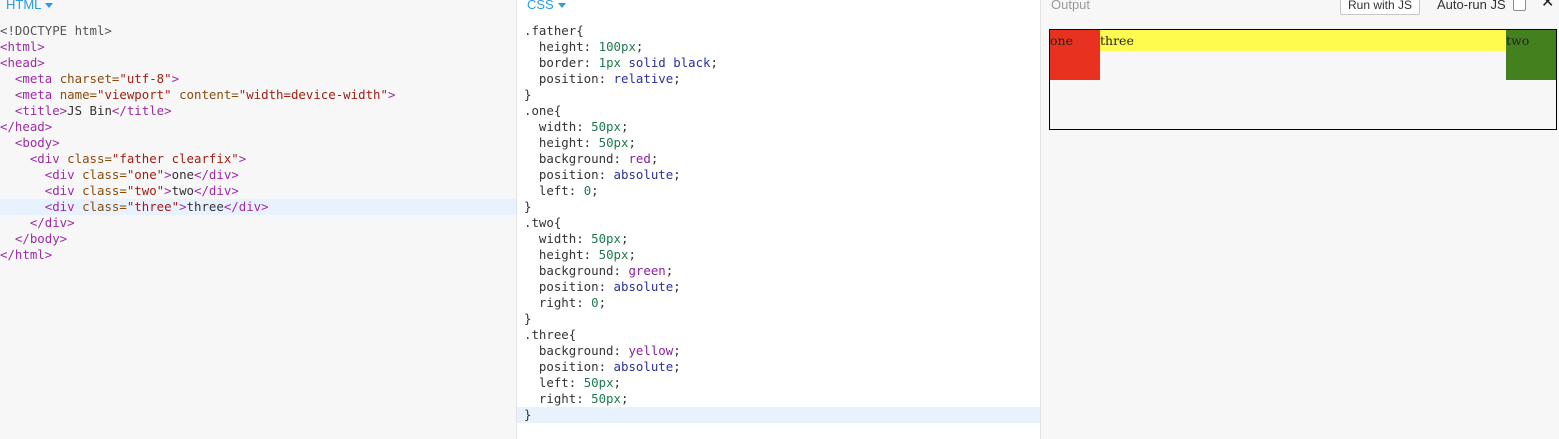  Describe the element at coordinates (540, 6) in the screenshot. I see `css-panel-label: CSS` at that location.